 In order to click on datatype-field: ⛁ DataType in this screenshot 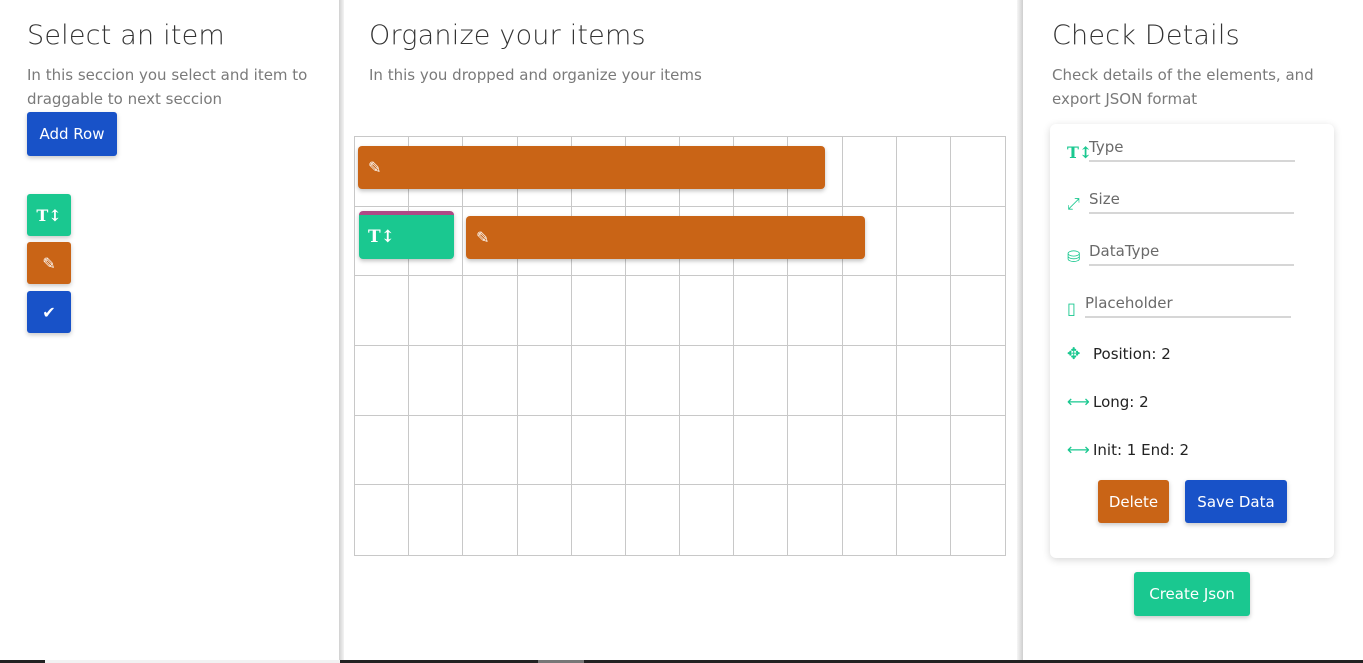, I will do `click(1180, 253)`.